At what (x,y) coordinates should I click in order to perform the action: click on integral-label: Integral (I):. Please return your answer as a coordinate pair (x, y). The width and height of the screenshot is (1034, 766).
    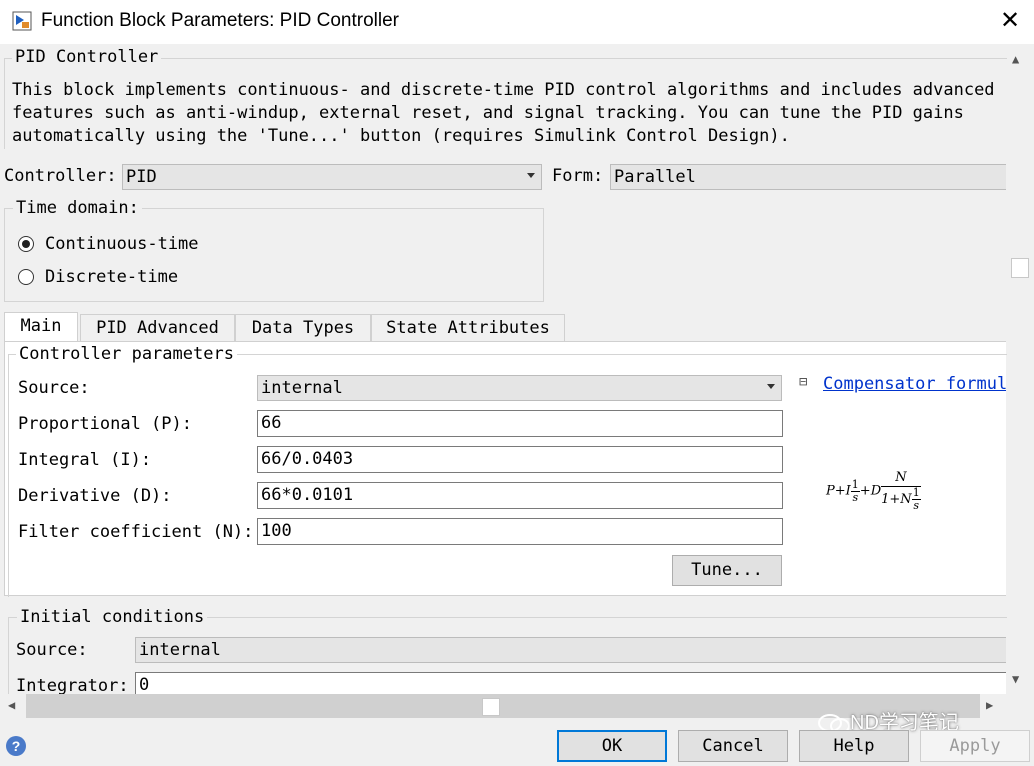
    Looking at the image, I should click on (85, 460).